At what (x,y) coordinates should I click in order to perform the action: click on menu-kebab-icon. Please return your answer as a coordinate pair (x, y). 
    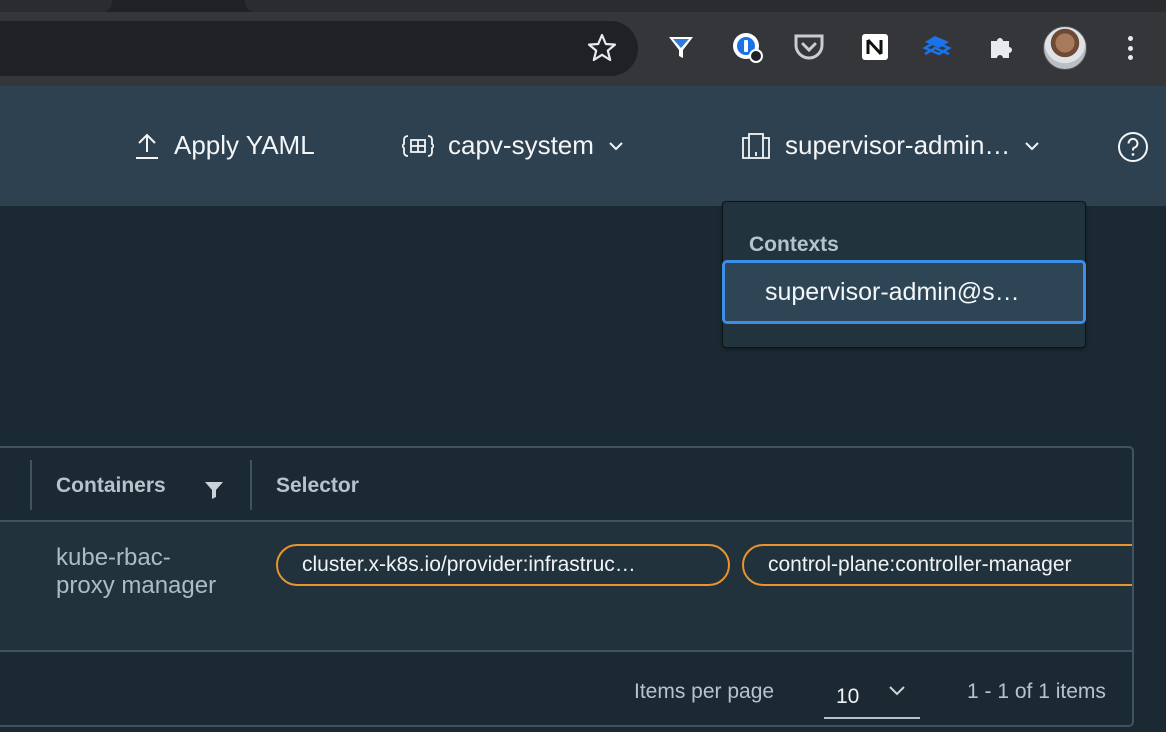
    Looking at the image, I should click on (1130, 48).